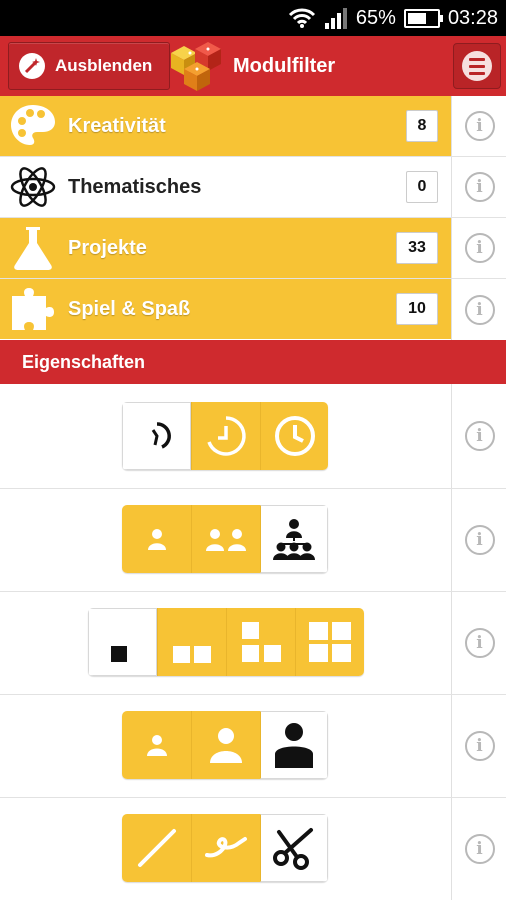  I want to click on age-medium-option, so click(225, 745).